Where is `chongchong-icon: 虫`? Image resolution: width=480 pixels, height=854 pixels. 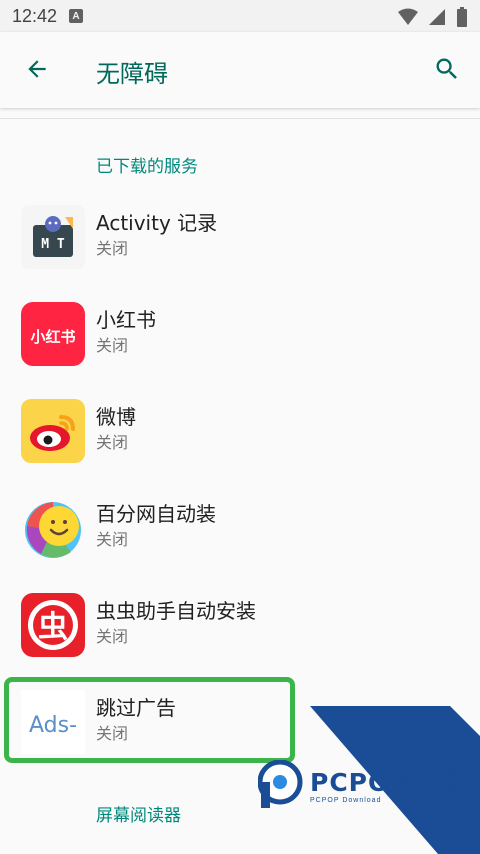 chongchong-icon: 虫 is located at coordinates (53, 625).